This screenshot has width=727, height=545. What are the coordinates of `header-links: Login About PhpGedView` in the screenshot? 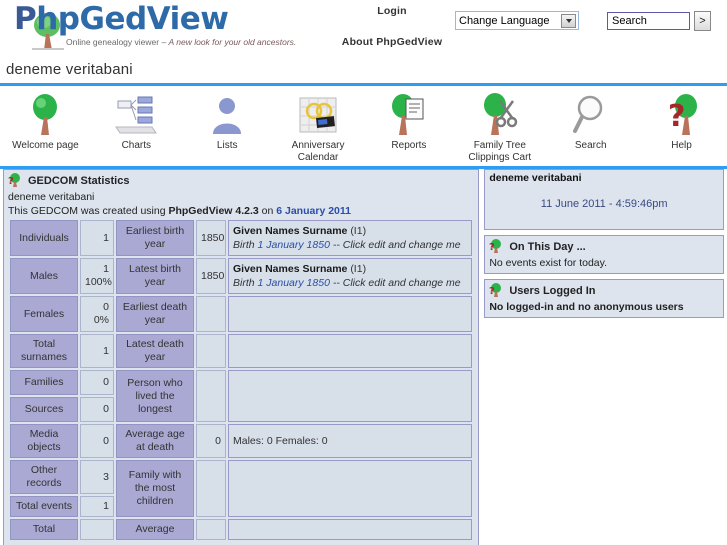 It's located at (392, 26).